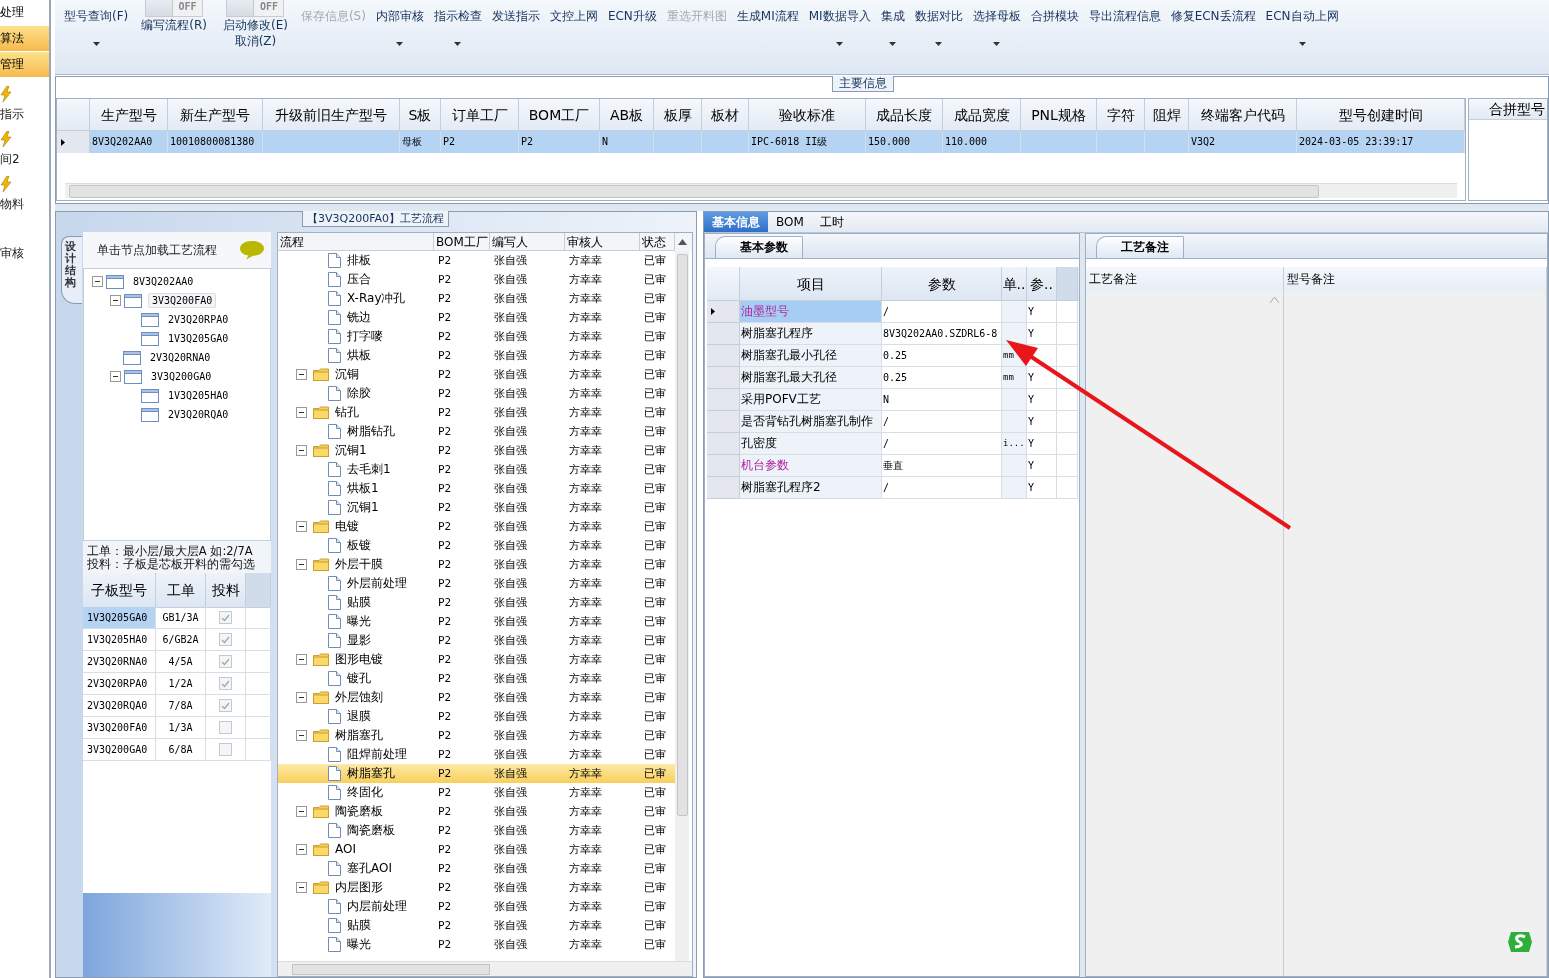  What do you see at coordinates (457, 30) in the screenshot?
I see `toolbar-button: 指示检查` at bounding box center [457, 30].